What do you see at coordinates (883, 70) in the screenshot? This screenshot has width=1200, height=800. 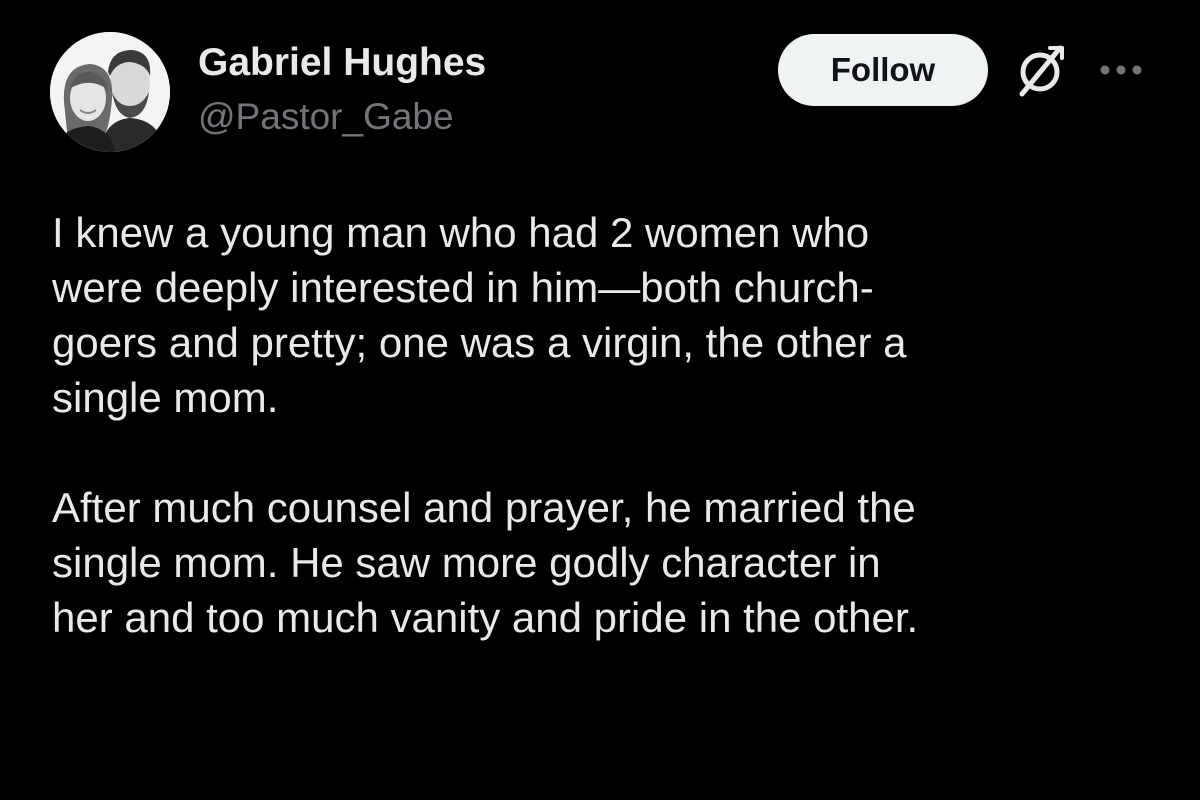 I see `follow-button: Follow` at bounding box center [883, 70].